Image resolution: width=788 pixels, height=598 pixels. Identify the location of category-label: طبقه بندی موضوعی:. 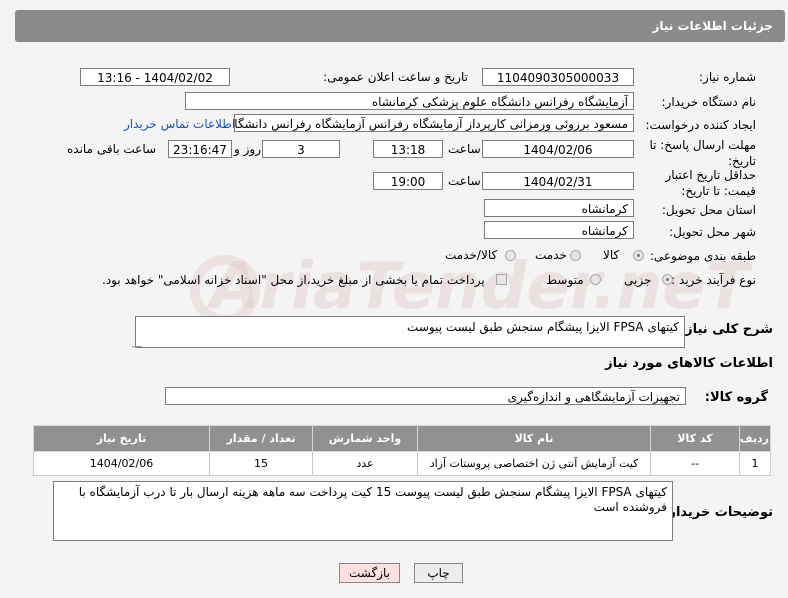
(702, 256).